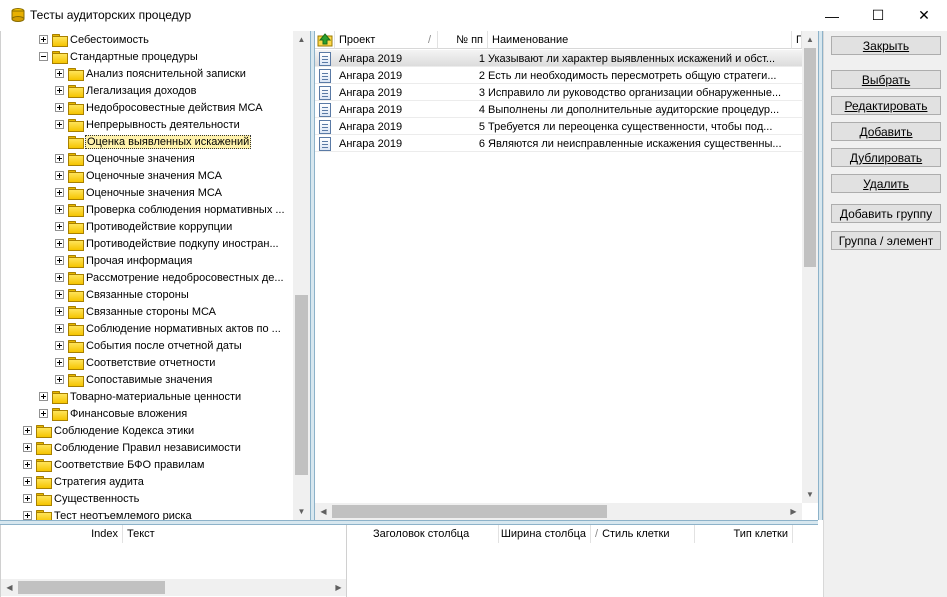  Describe the element at coordinates (119, 56) in the screenshot. I see `tree-item: Стандартные процедуры` at that location.